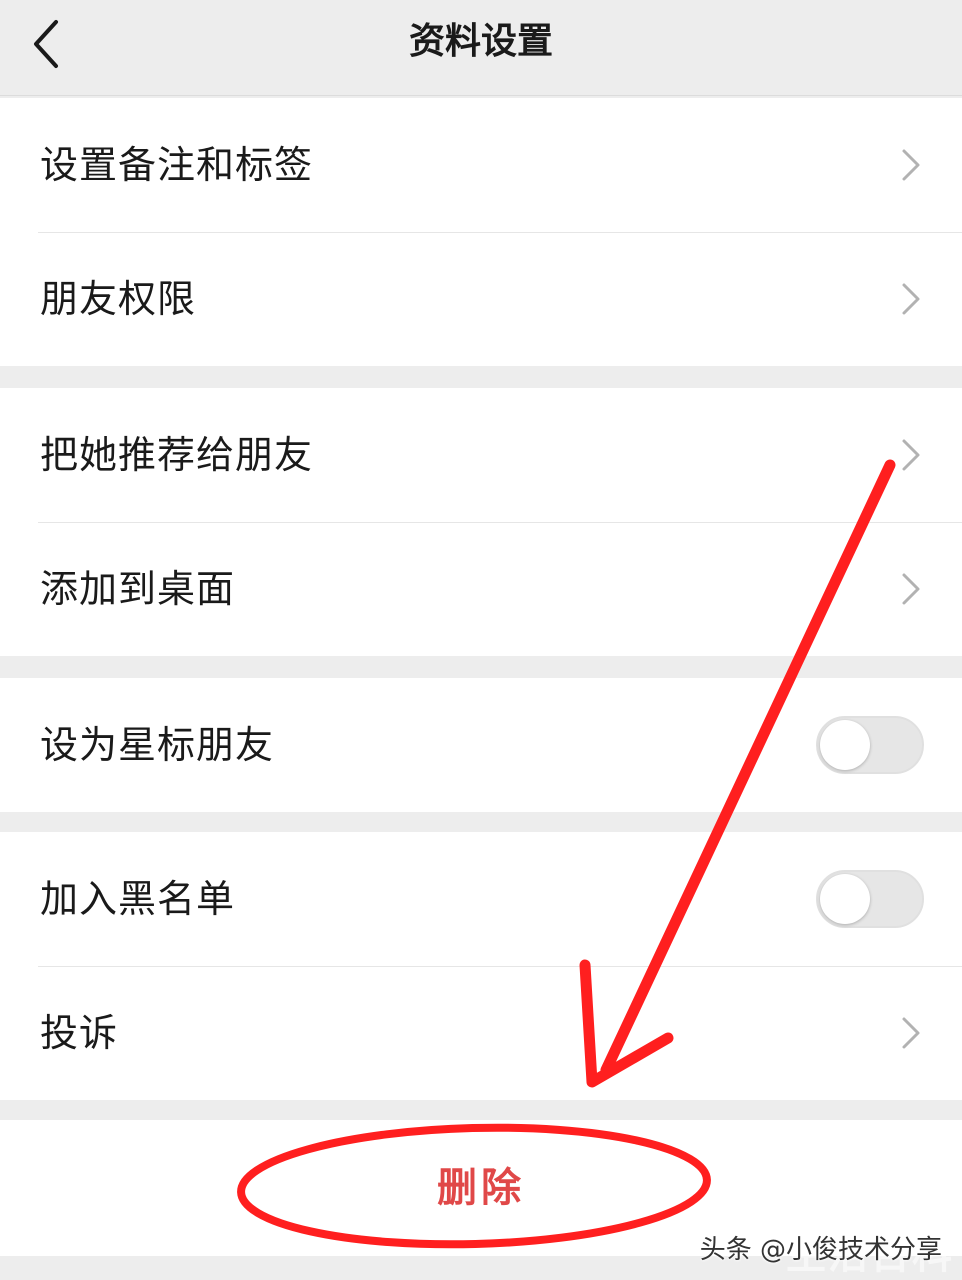 The image size is (962, 1280). Describe the element at coordinates (157, 745) in the screenshot. I see `row-label: 设为星标朋友` at that location.